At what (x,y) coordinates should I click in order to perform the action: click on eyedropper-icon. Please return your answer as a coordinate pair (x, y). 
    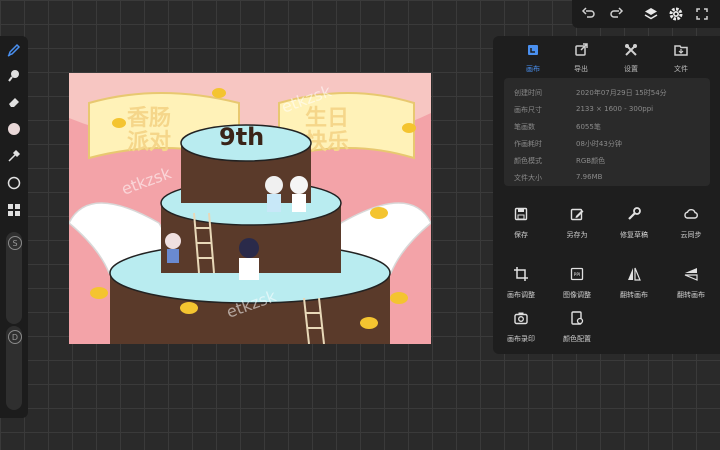
    Looking at the image, I should click on (14, 156).